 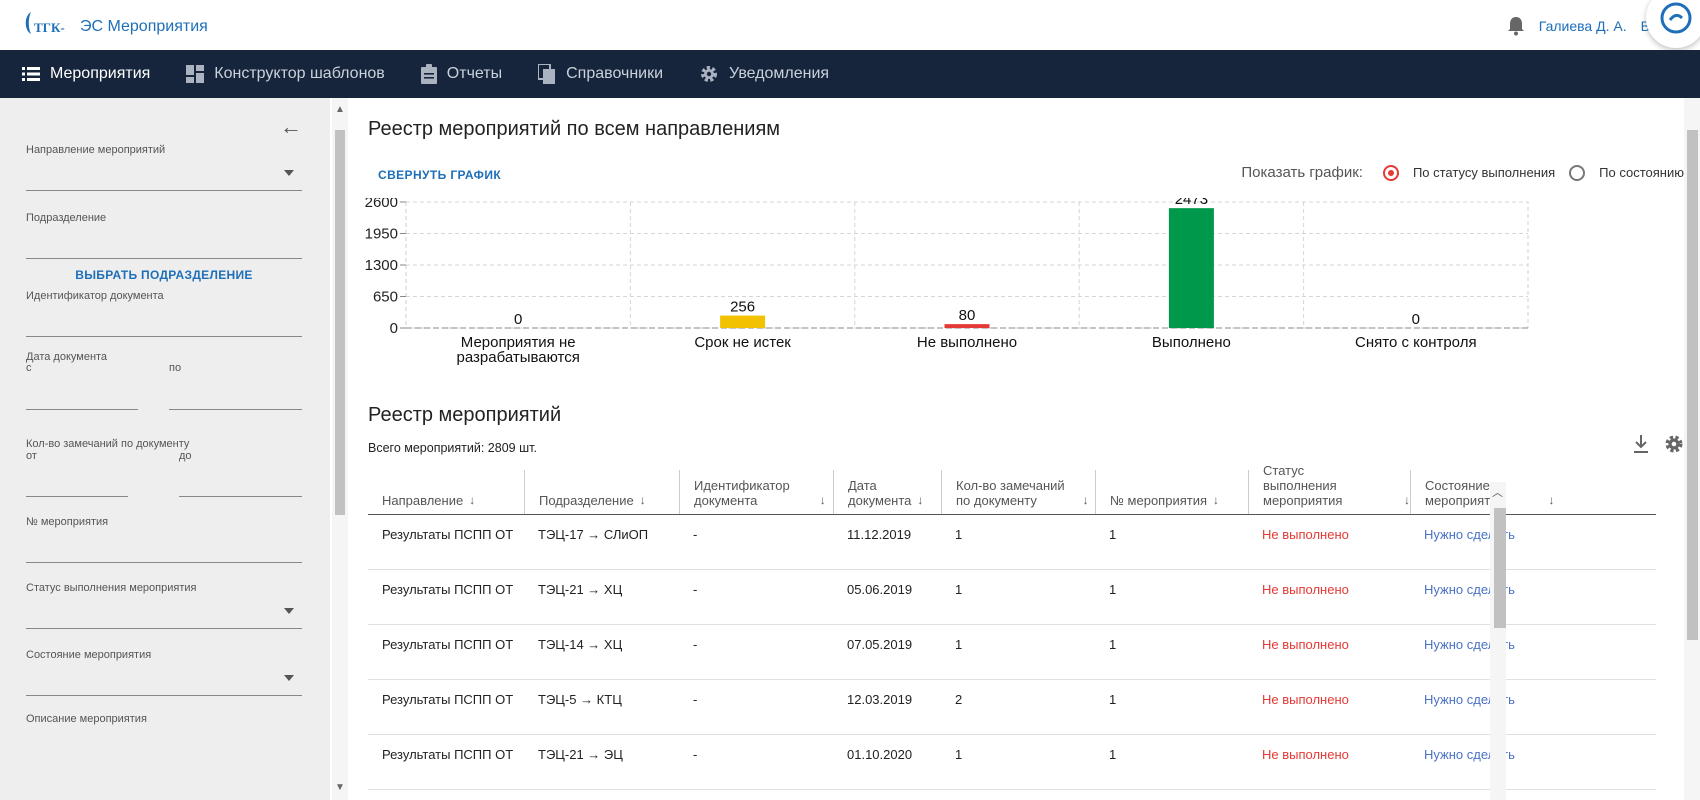 What do you see at coordinates (67, 522) in the screenshot?
I see `event-number-label: № мероприятия` at bounding box center [67, 522].